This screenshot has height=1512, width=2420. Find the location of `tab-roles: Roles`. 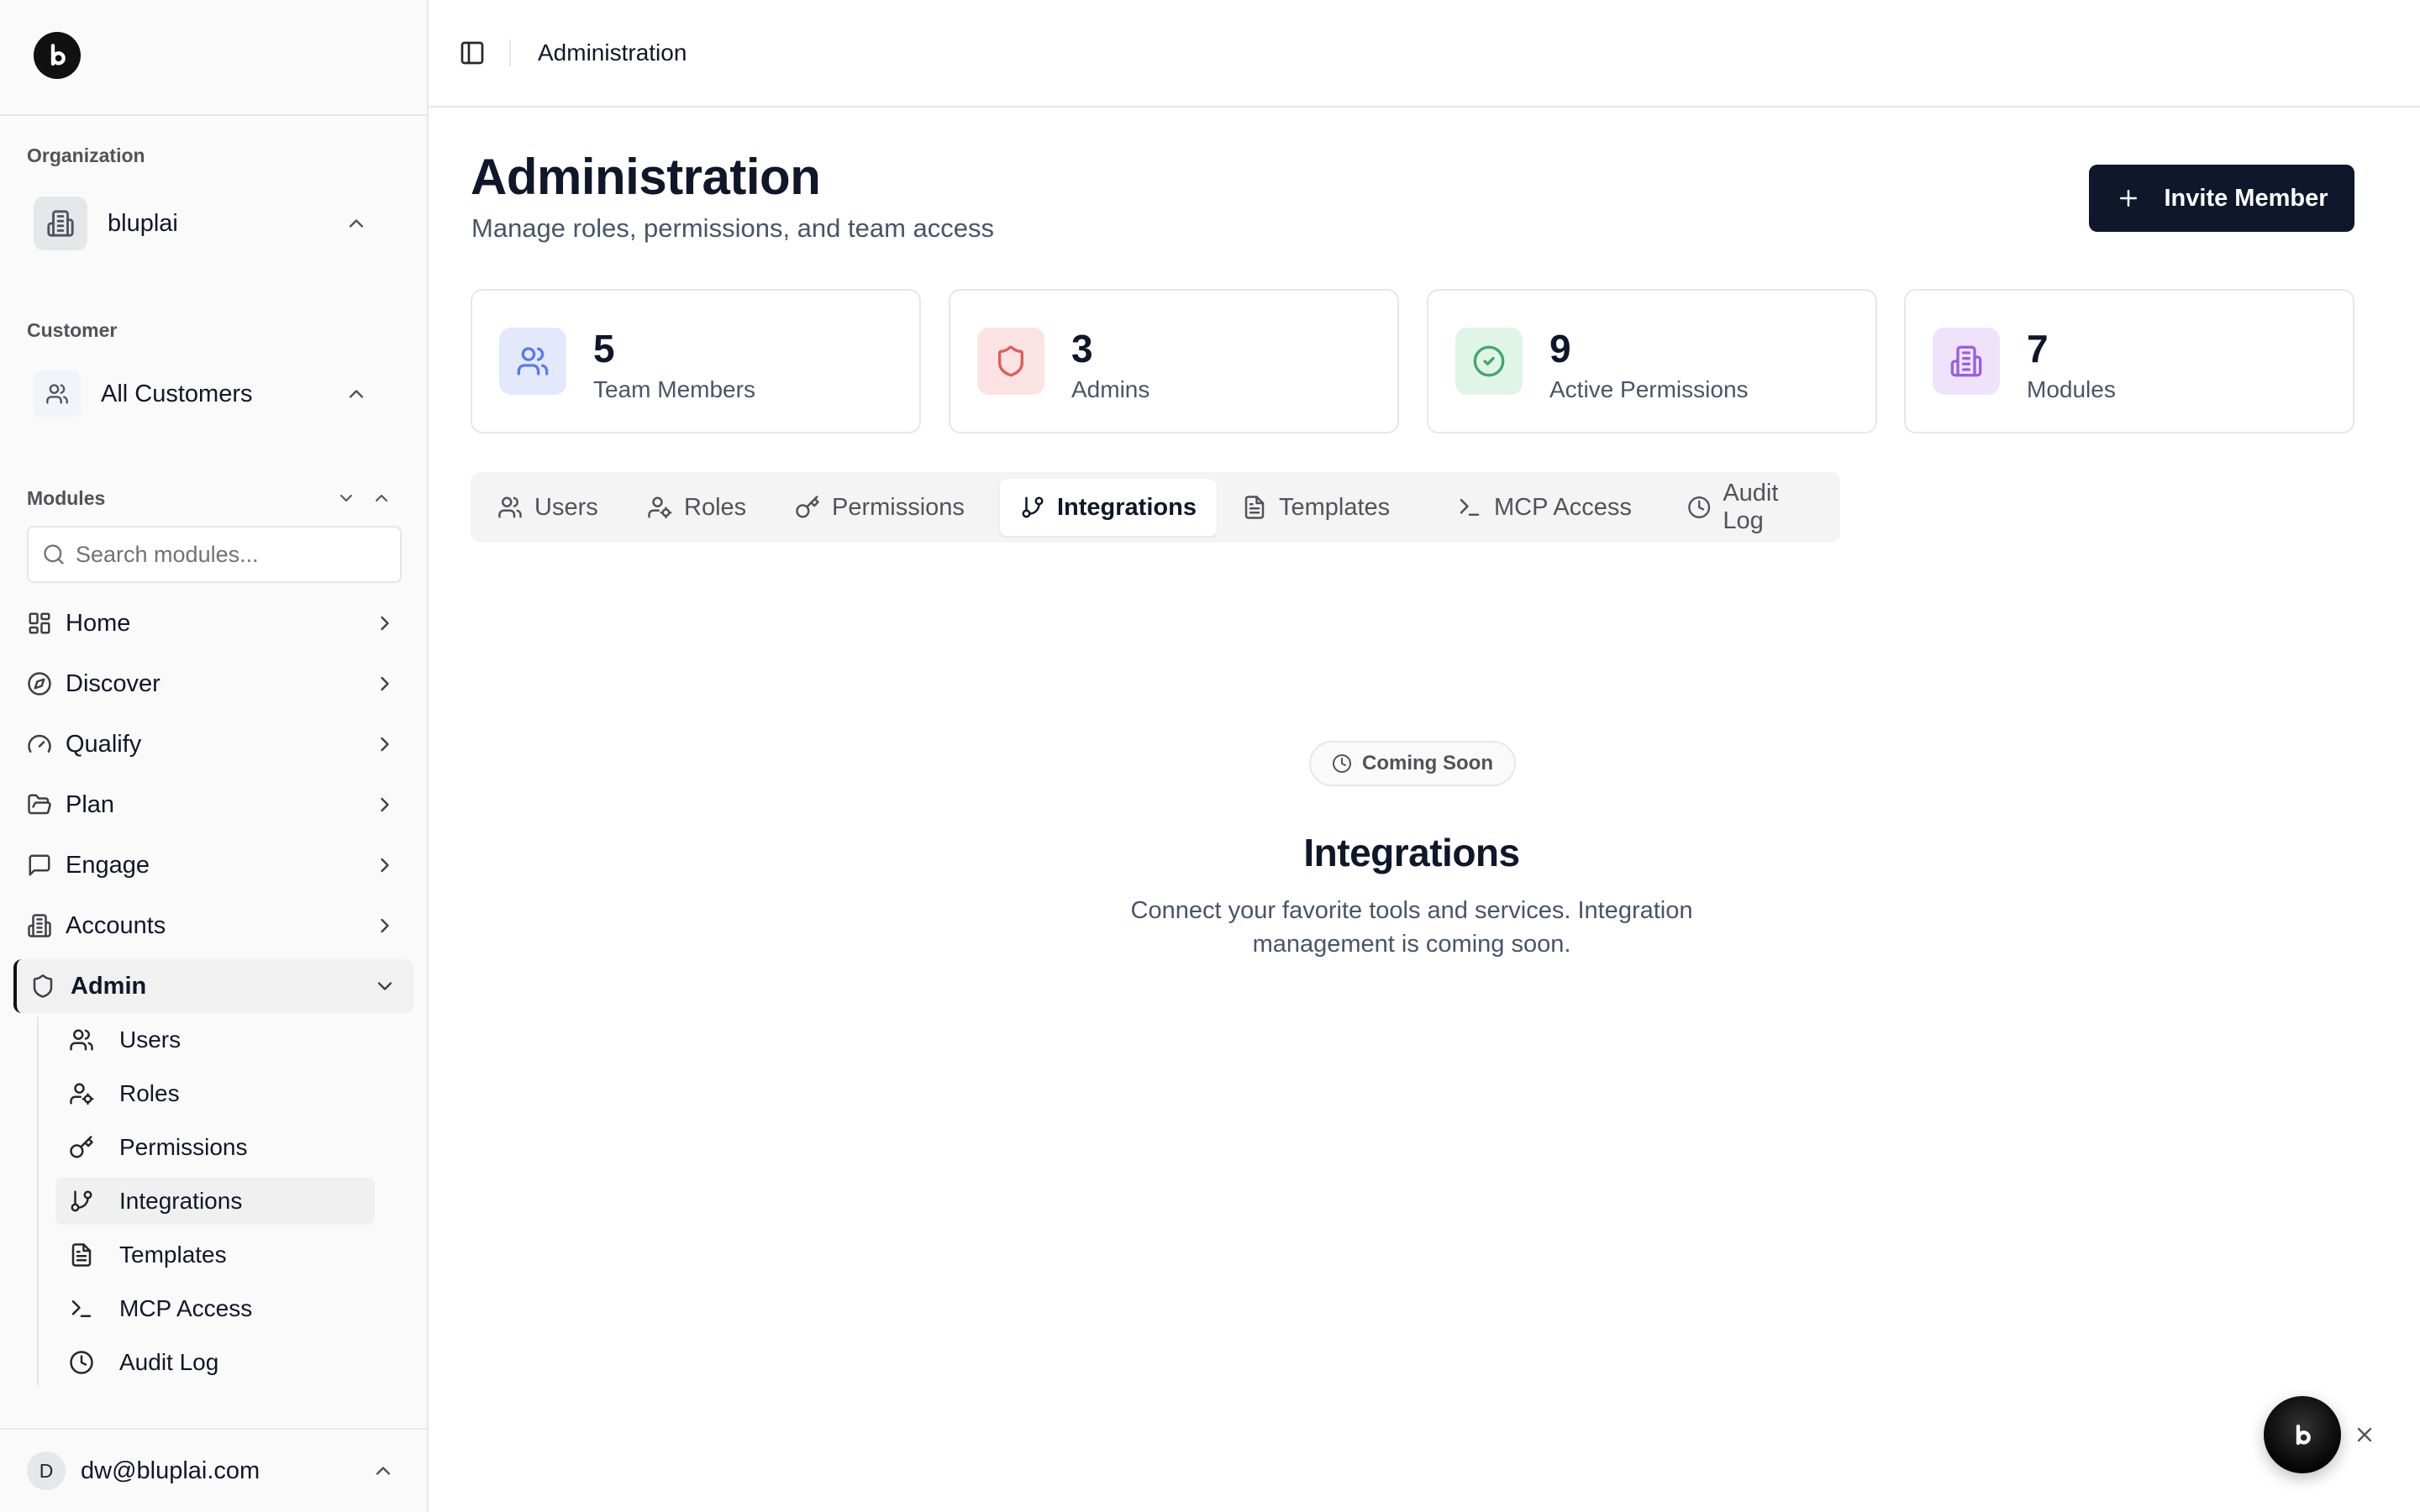

tab-roles: Roles is located at coordinates (696, 507).